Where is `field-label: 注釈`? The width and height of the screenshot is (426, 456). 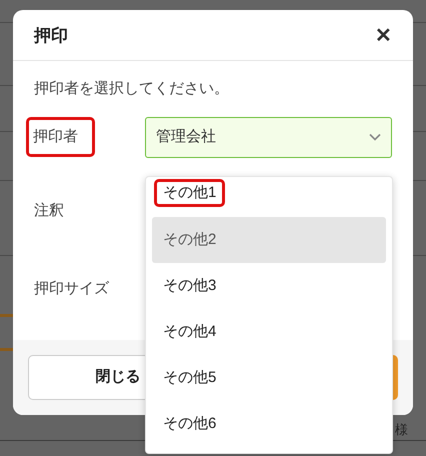 field-label: 注釈 is located at coordinates (49, 210).